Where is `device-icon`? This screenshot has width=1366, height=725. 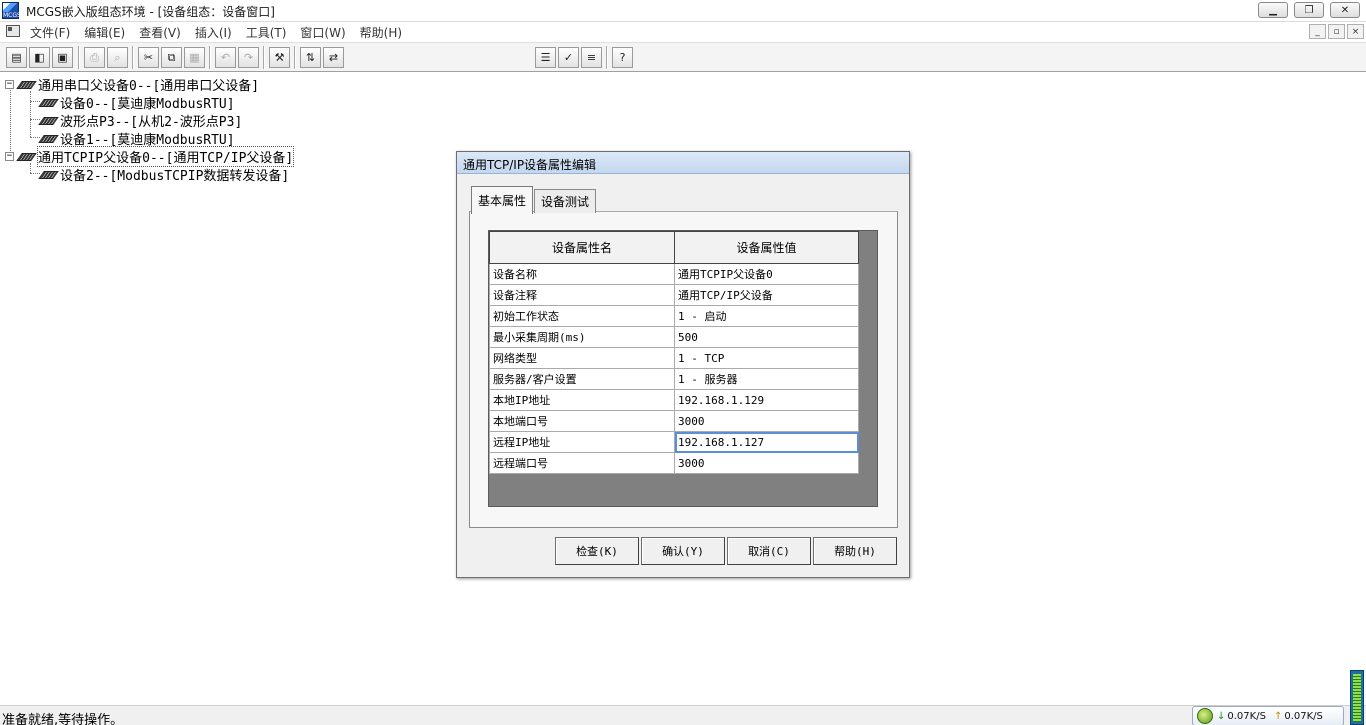
device-icon is located at coordinates (26, 84).